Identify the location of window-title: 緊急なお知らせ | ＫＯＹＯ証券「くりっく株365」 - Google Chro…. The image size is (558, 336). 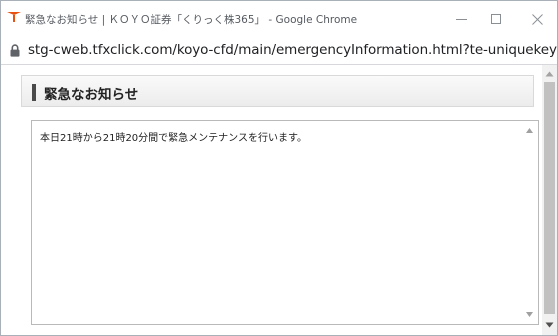
(191, 20).